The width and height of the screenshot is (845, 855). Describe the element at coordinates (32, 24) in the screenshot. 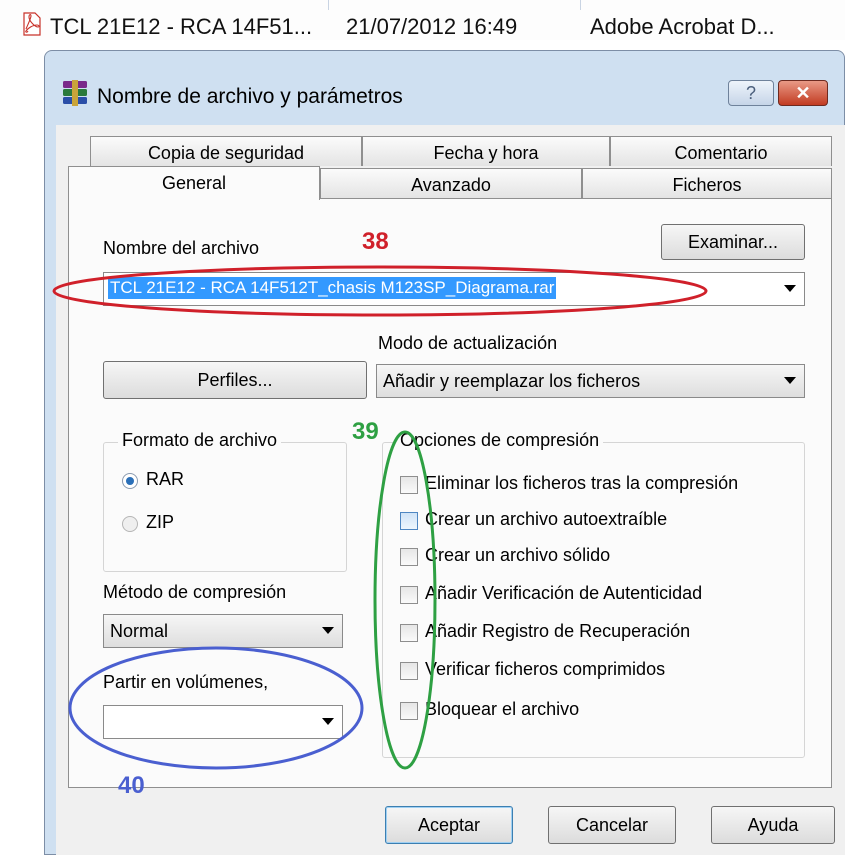

I see `pdf-file-icon` at that location.